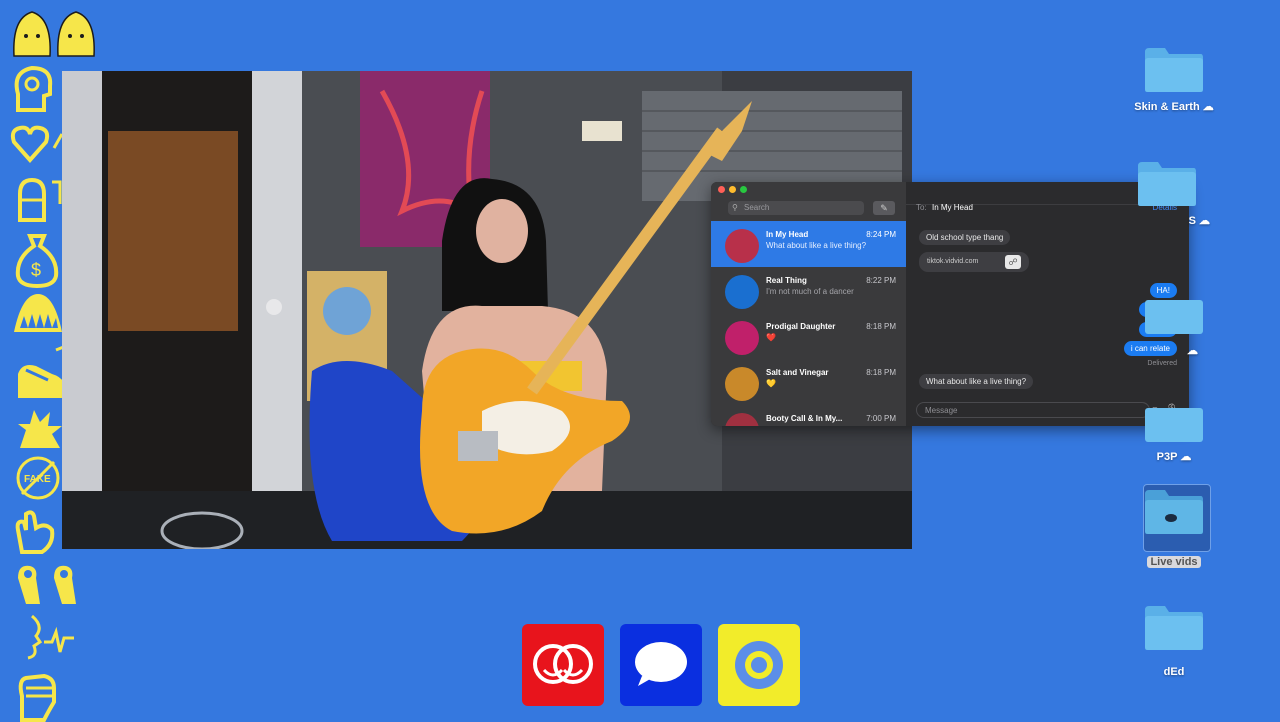 This screenshot has height=722, width=1280. I want to click on conversation-name: Real Thing, so click(786, 280).